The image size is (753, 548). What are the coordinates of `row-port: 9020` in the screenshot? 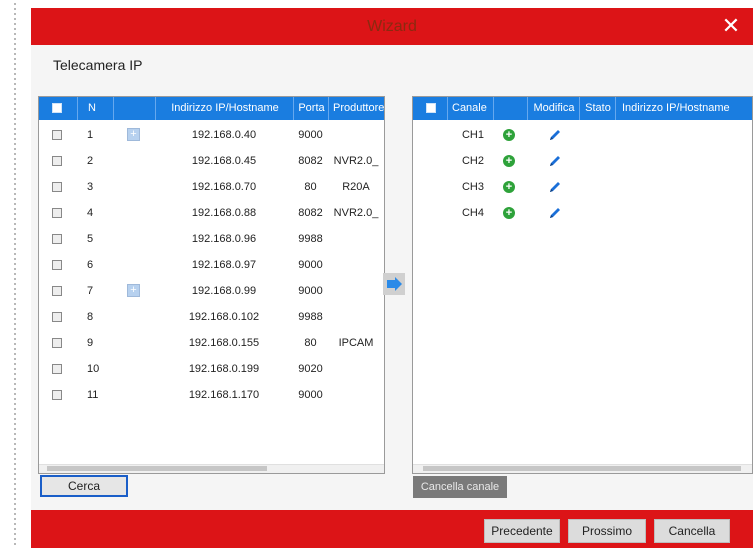 It's located at (310, 369).